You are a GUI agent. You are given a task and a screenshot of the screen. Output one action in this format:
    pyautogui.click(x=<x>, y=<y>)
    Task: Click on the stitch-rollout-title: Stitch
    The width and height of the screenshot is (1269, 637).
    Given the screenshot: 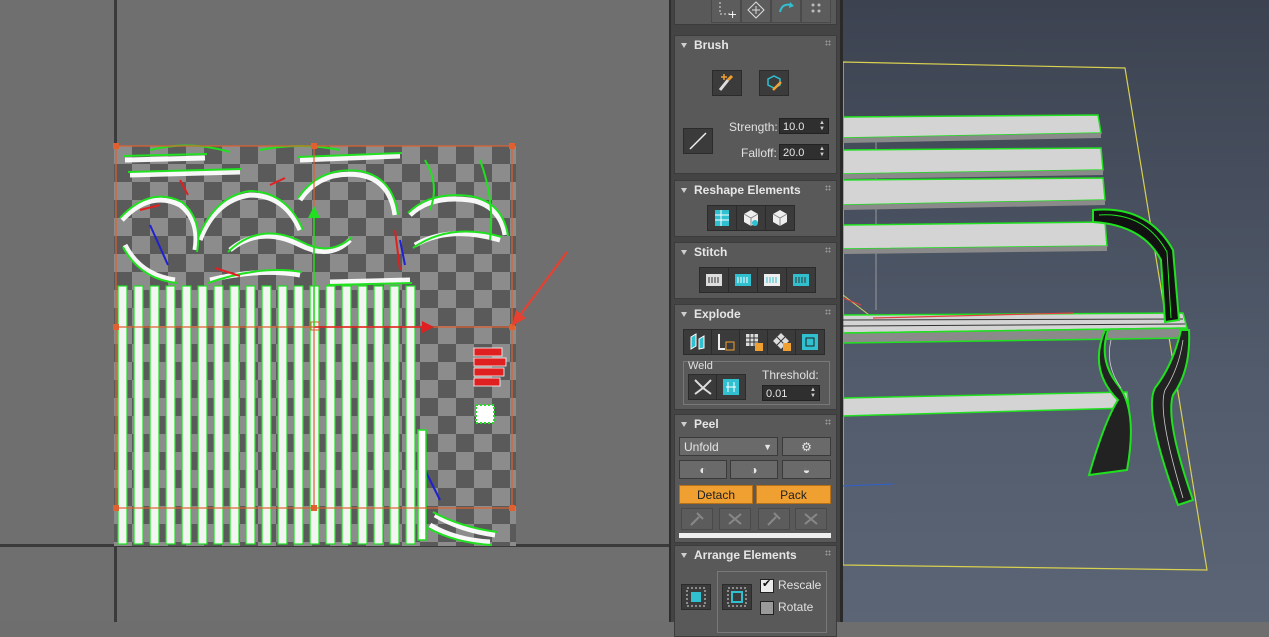 What is the action you would take?
    pyautogui.click(x=704, y=252)
    